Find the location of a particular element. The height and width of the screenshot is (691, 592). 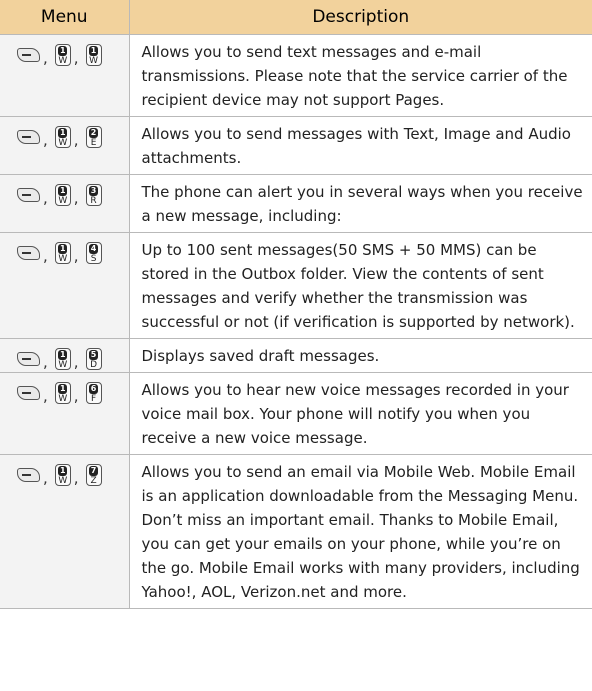

key-number: 2 is located at coordinates (94, 133).